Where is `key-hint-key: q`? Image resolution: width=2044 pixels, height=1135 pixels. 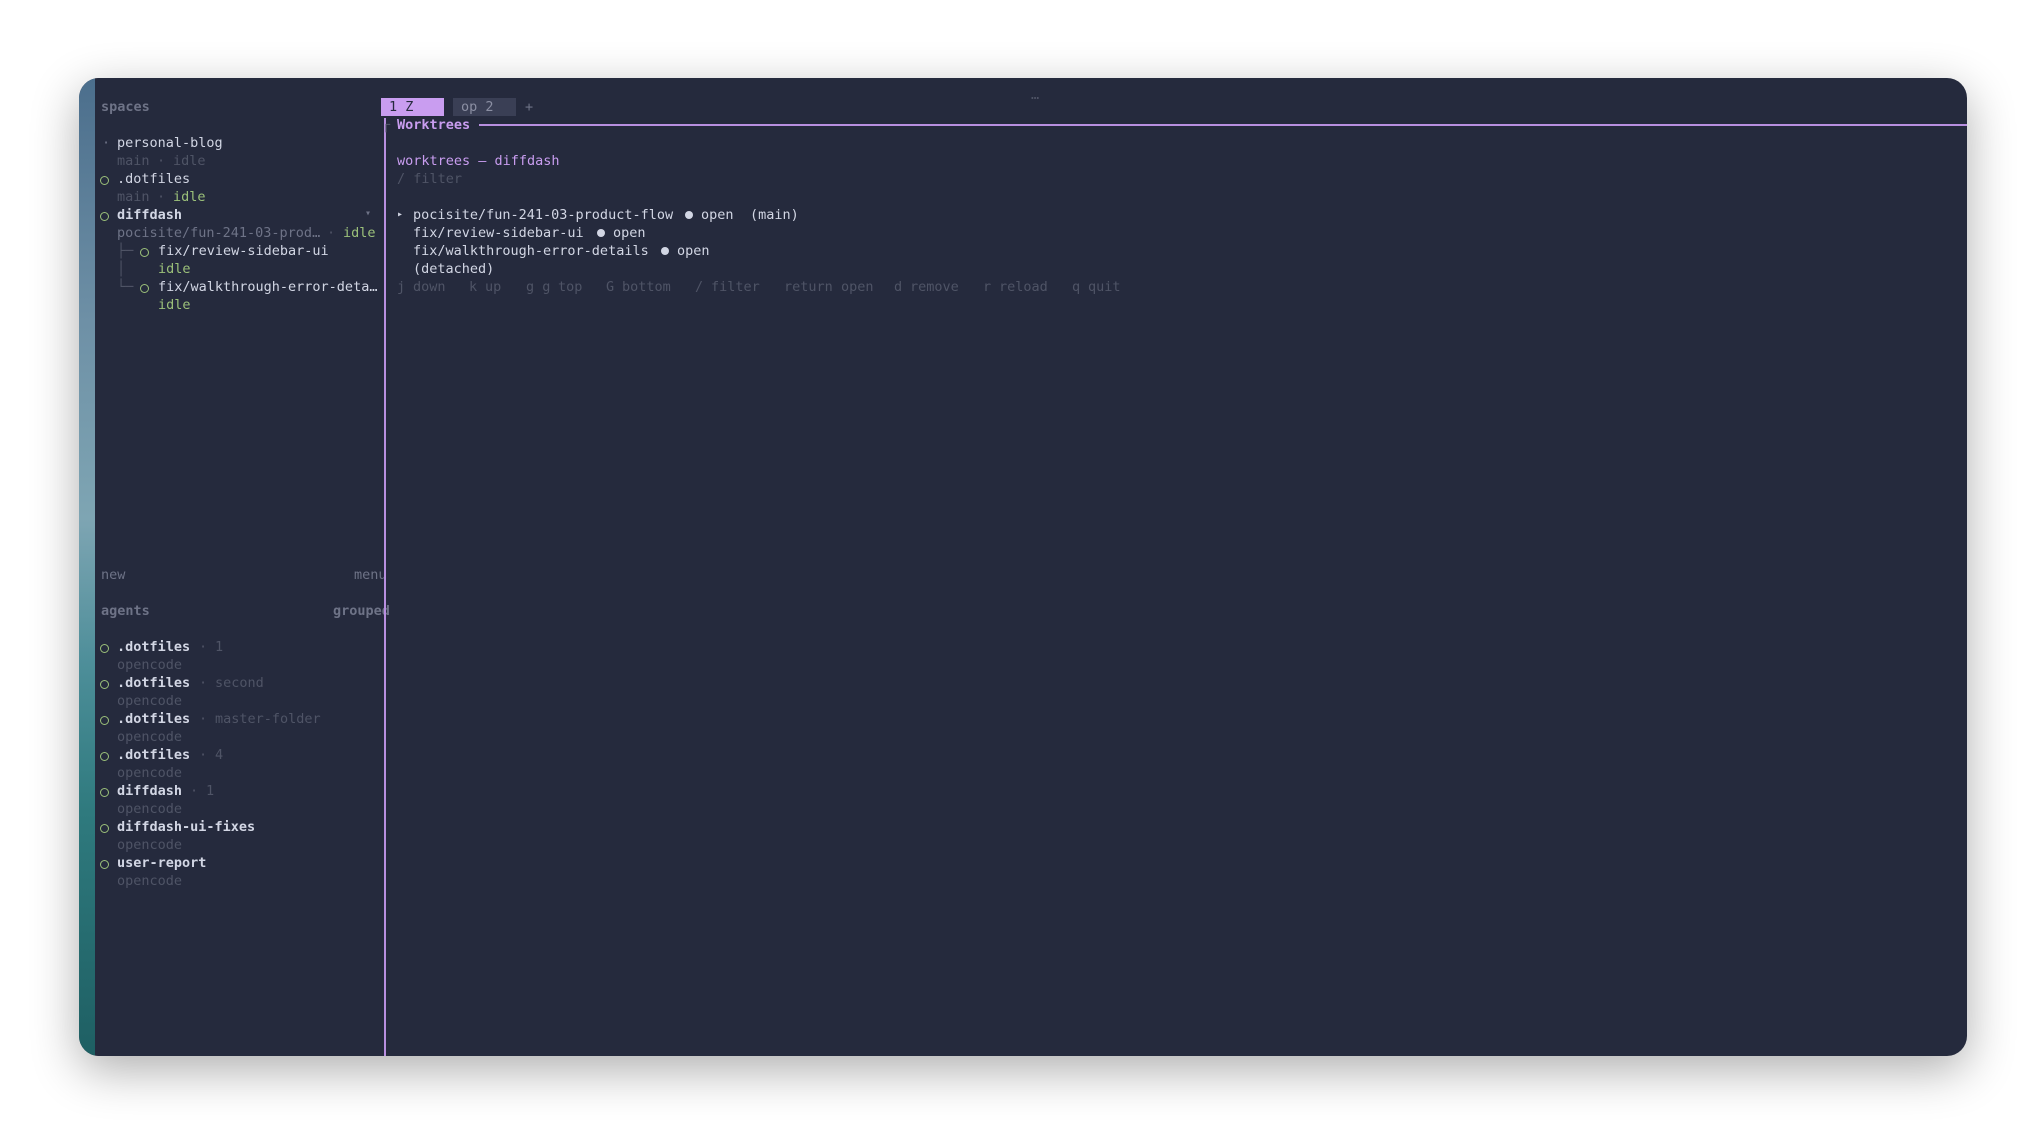
key-hint-key: q is located at coordinates (1076, 287).